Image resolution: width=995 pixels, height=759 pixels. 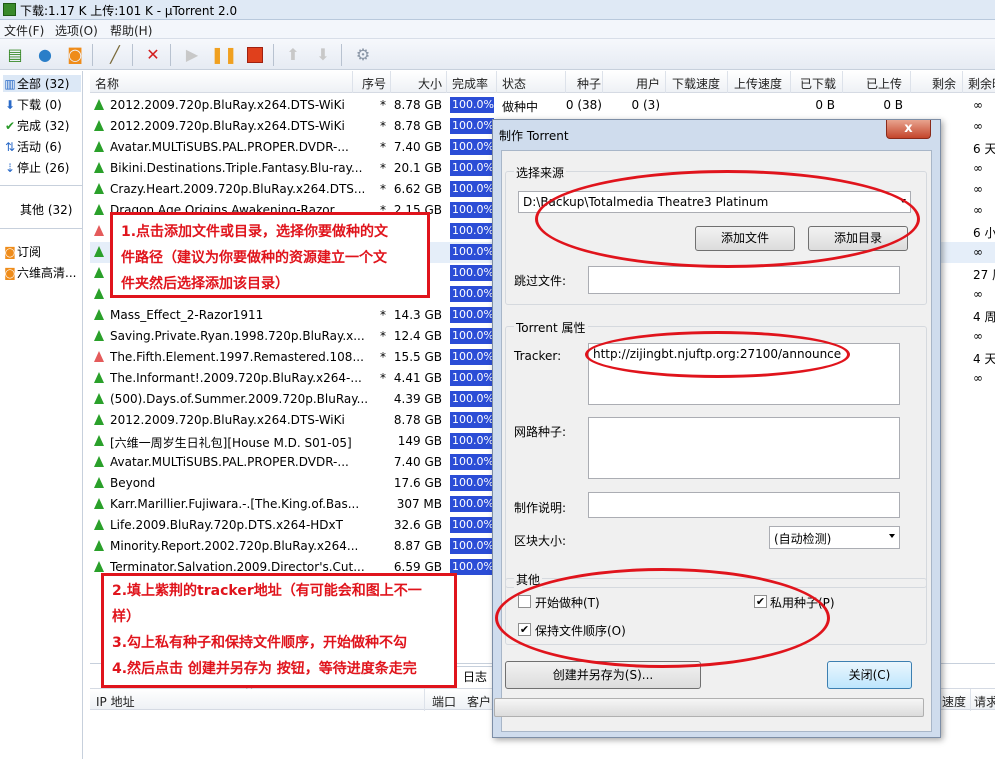 I want to click on col-downloaded: 已下载, so click(x=818, y=83).